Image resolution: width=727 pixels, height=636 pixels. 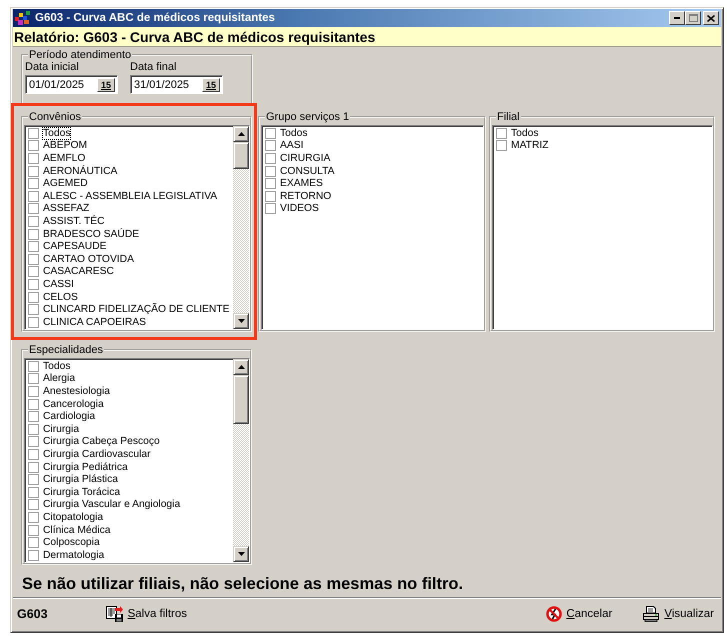 I want to click on save-filters-button: Salva filtros, so click(x=146, y=614).